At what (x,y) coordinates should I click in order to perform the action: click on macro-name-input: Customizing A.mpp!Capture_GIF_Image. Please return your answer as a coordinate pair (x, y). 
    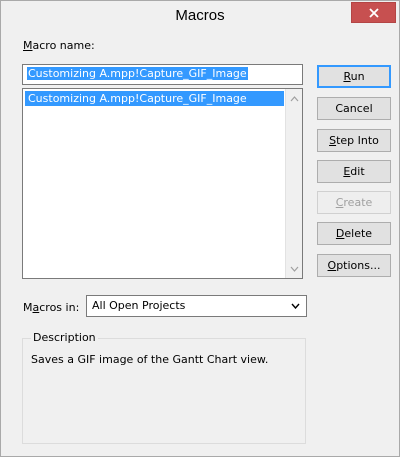
    Looking at the image, I should click on (162, 74).